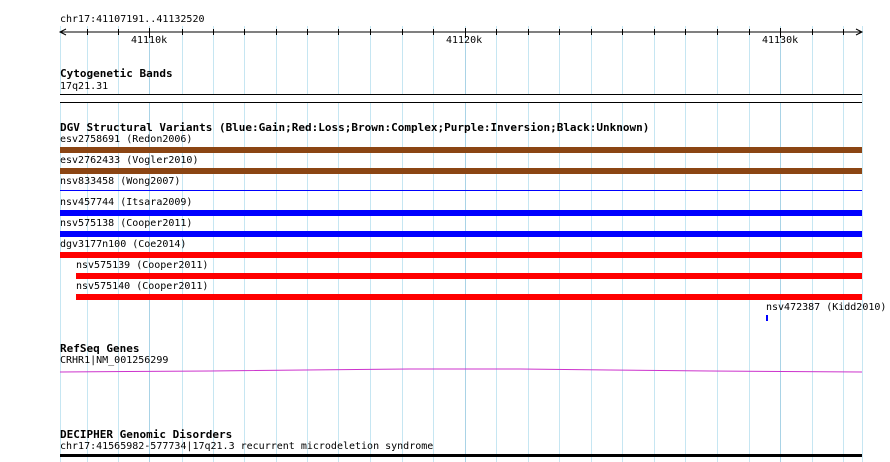  I want to click on cytoband-bar, so click(461, 98).